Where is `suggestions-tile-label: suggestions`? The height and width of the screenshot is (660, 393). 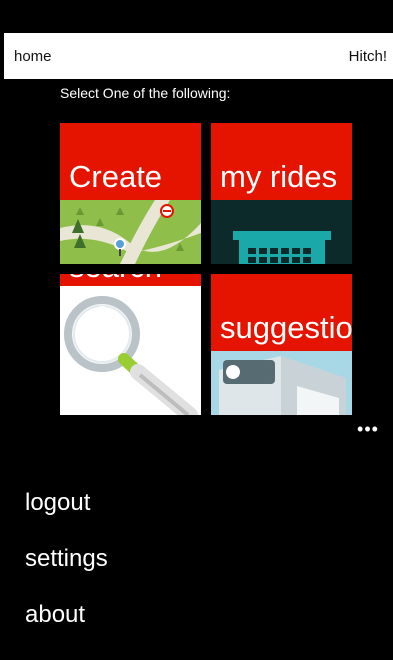
suggestions-tile-label: suggestions is located at coordinates (286, 327).